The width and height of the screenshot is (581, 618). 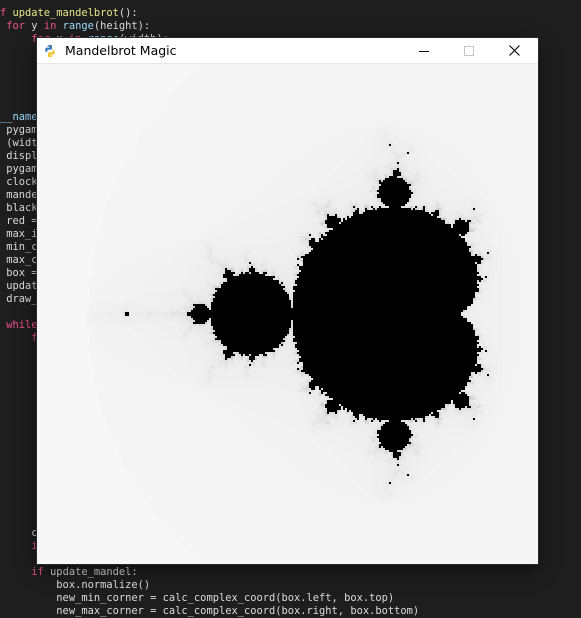 What do you see at coordinates (19, 182) in the screenshot?
I see `code-token: clock` at bounding box center [19, 182].